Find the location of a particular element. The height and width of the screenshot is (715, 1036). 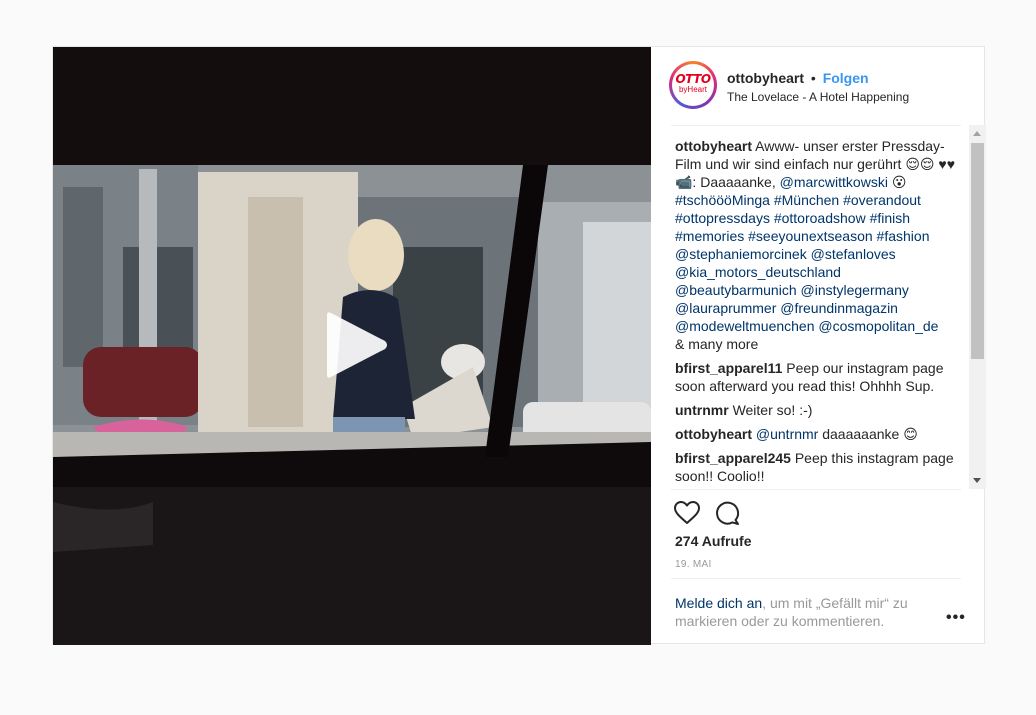

comment-username: bfirst_apparel11 is located at coordinates (728, 368).